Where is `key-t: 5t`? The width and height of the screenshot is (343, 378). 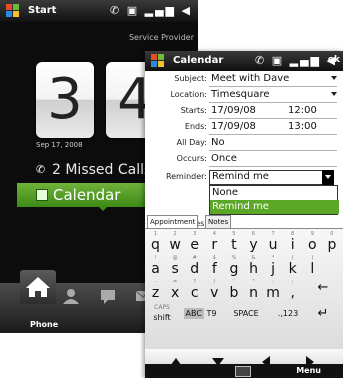
key-t: 5t is located at coordinates (233, 242).